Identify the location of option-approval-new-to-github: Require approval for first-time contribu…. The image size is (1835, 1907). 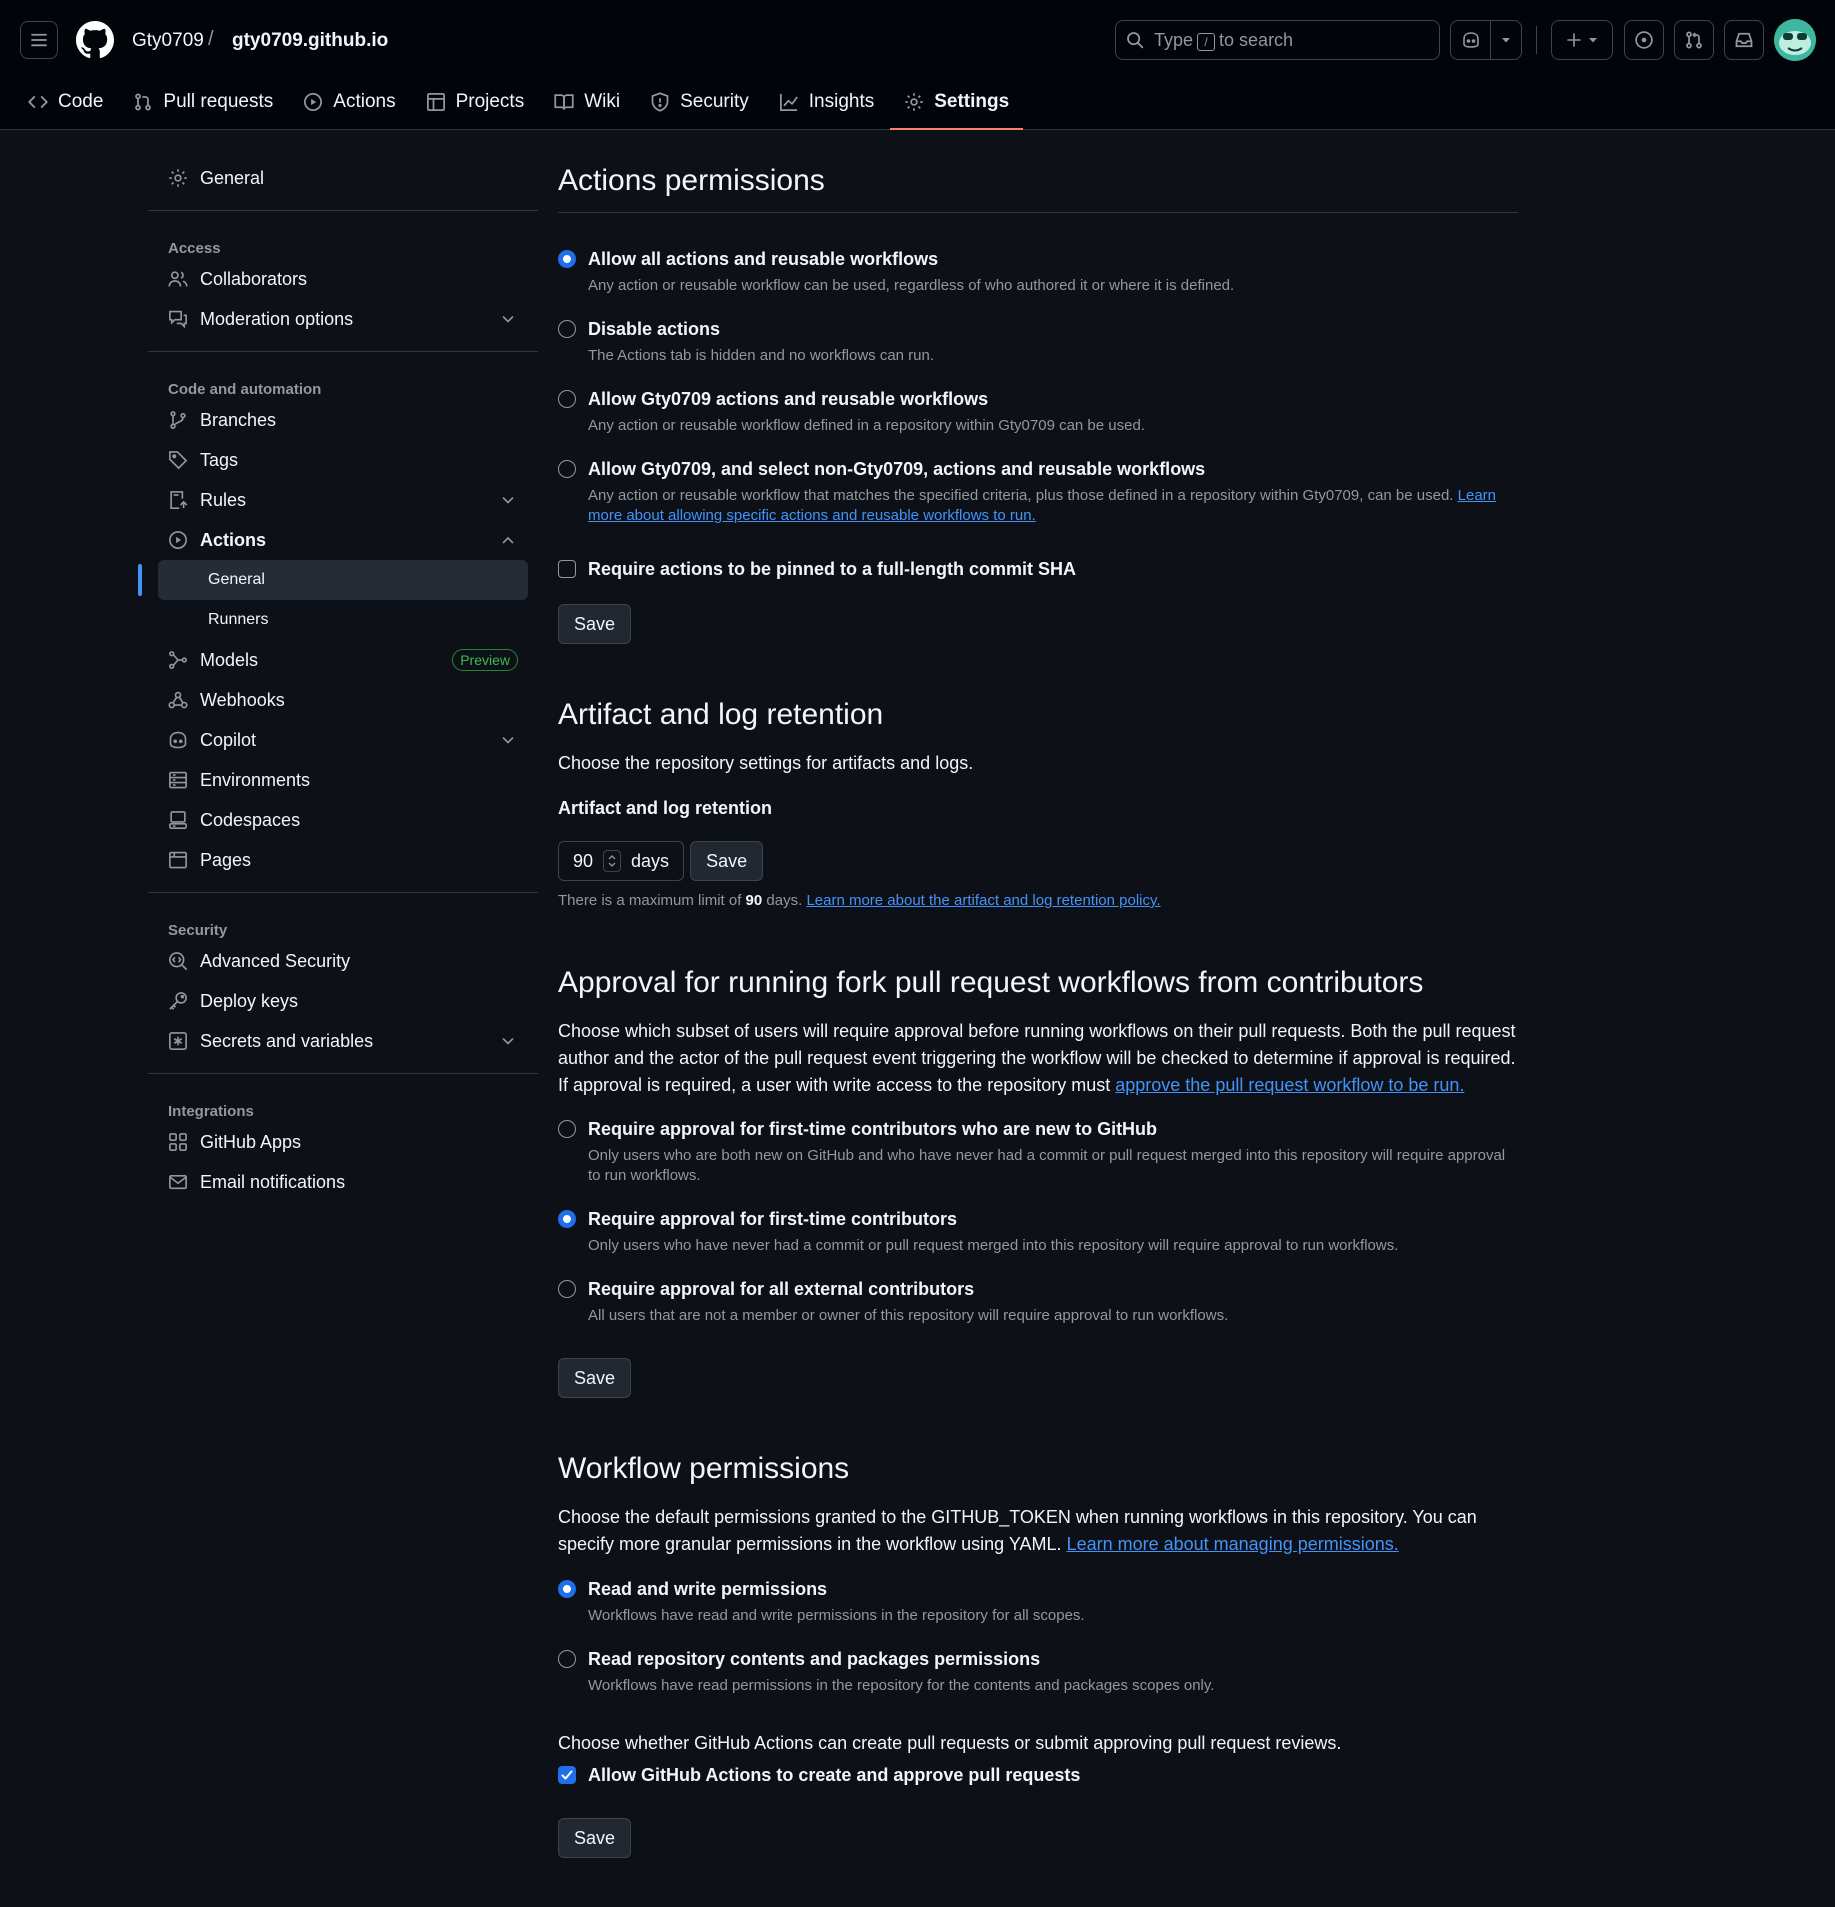
(1038, 1152).